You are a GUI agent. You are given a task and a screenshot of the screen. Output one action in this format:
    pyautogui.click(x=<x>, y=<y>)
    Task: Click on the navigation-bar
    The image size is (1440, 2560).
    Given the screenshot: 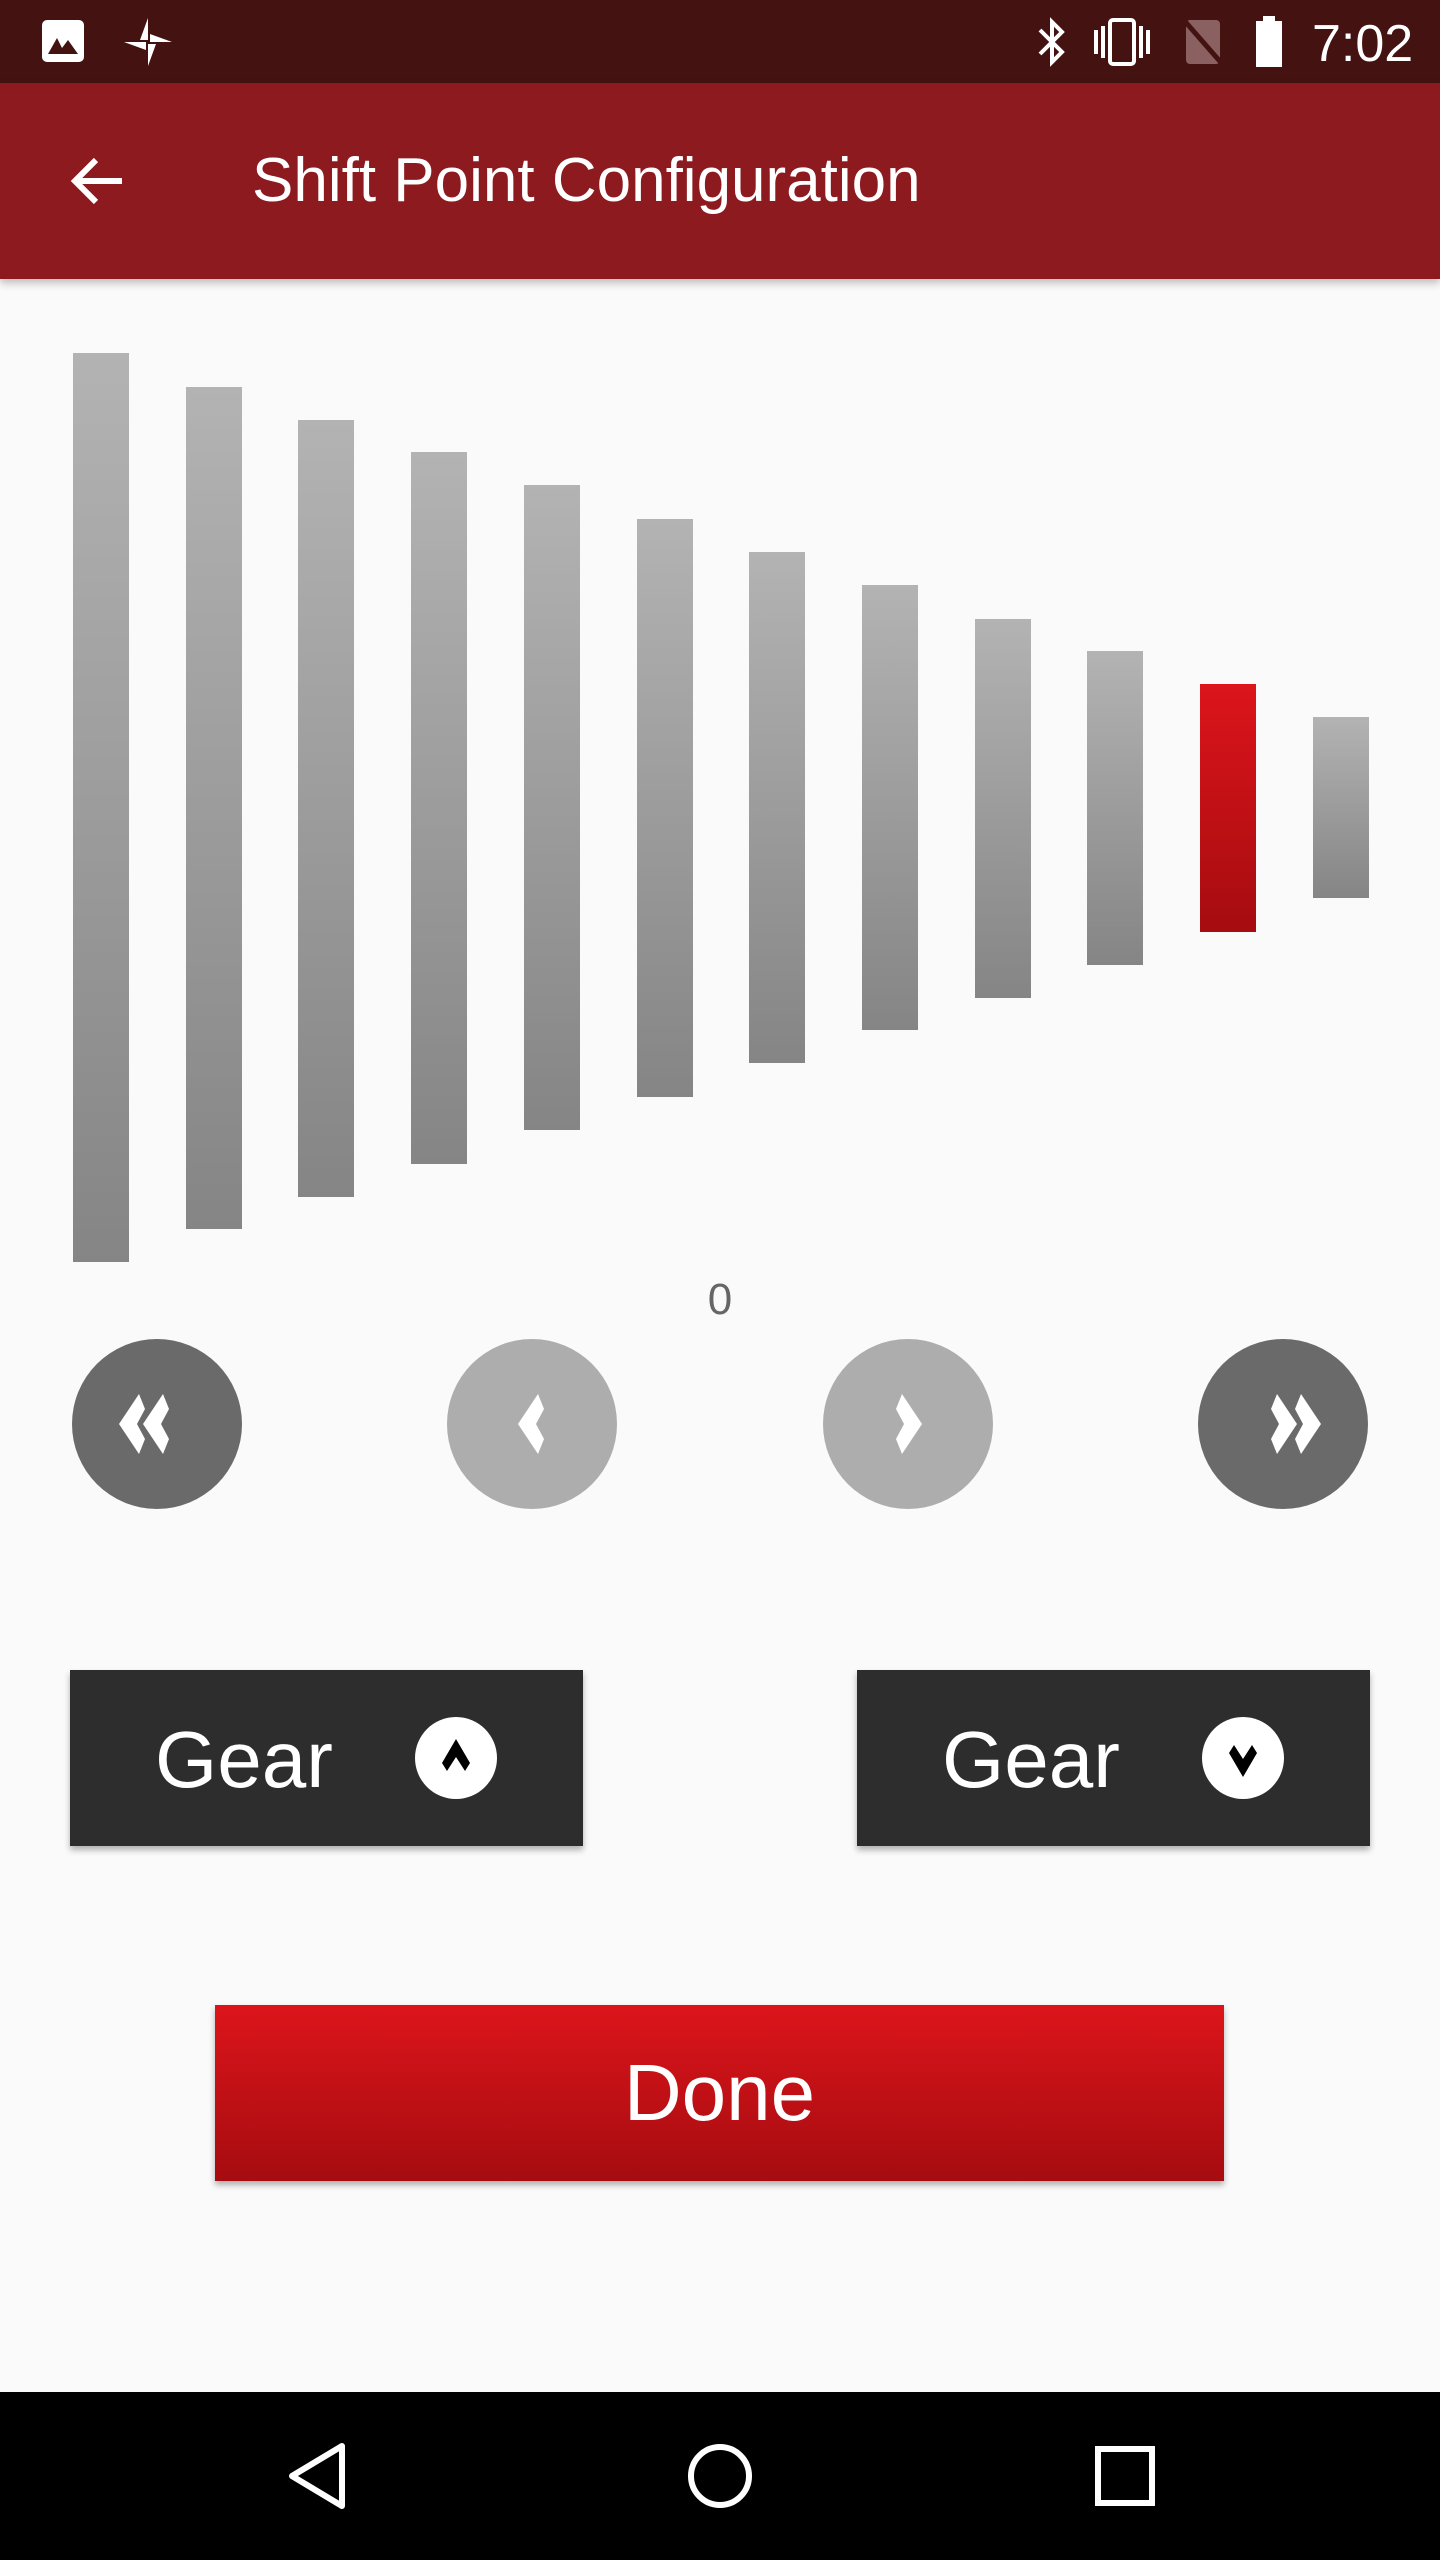 What is the action you would take?
    pyautogui.click(x=720, y=2476)
    